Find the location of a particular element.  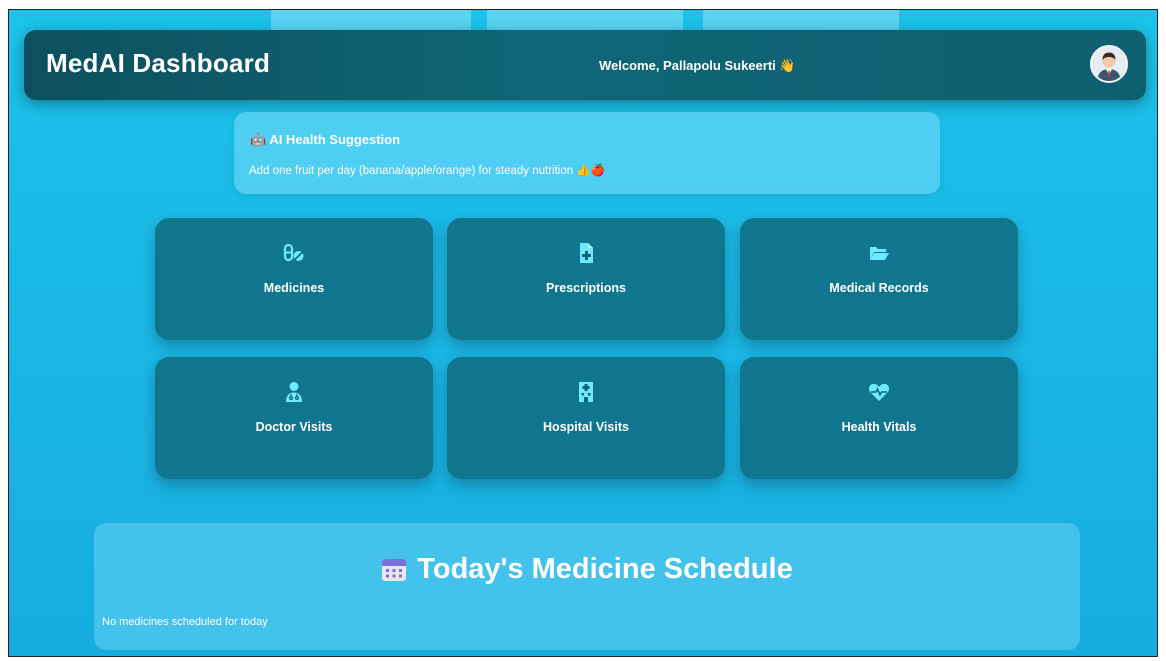

card-label: Health Vitals is located at coordinates (879, 427).